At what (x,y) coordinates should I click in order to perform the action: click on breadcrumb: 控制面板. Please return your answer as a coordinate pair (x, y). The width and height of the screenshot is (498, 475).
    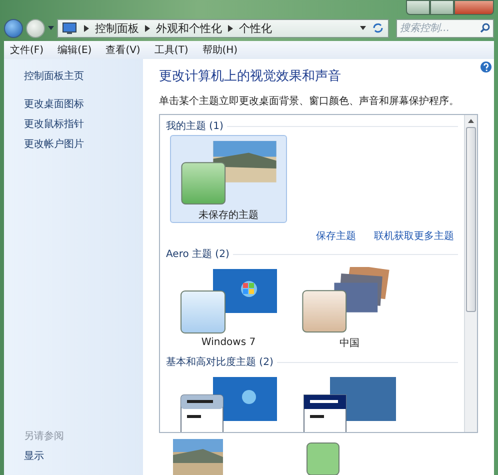
    Looking at the image, I should click on (117, 28).